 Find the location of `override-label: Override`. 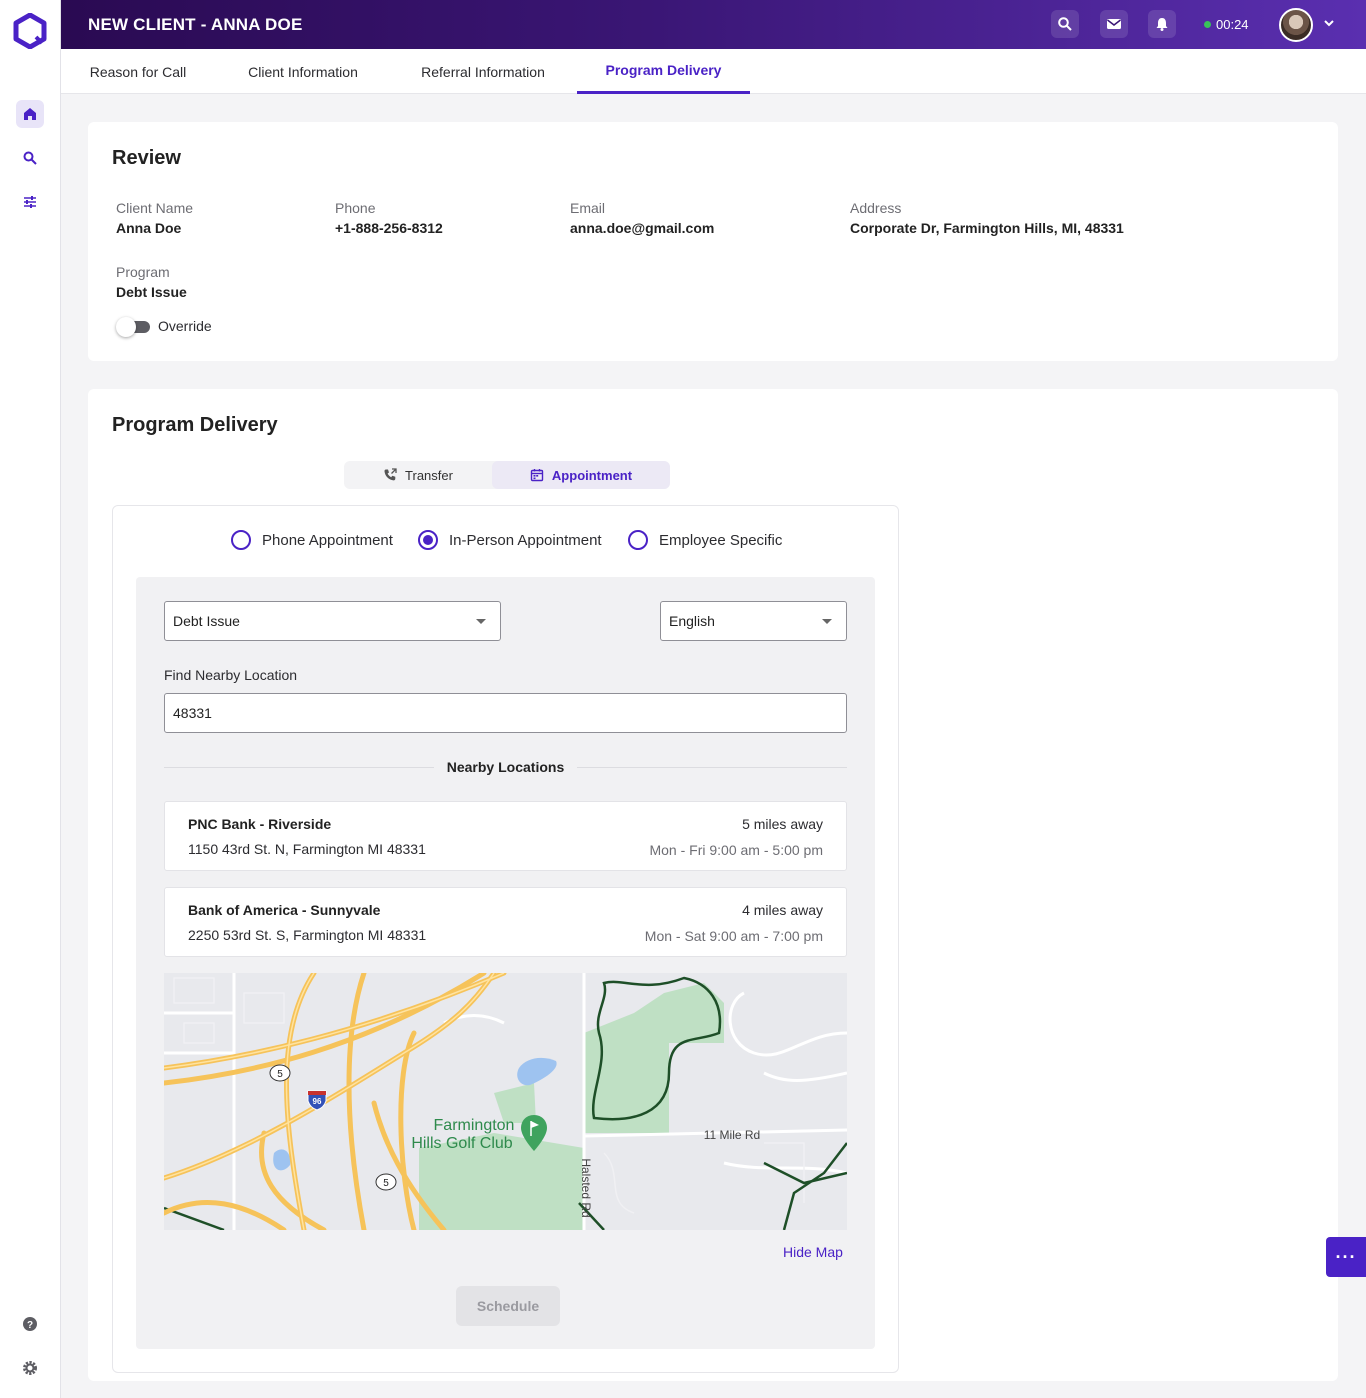

override-label: Override is located at coordinates (185, 326).